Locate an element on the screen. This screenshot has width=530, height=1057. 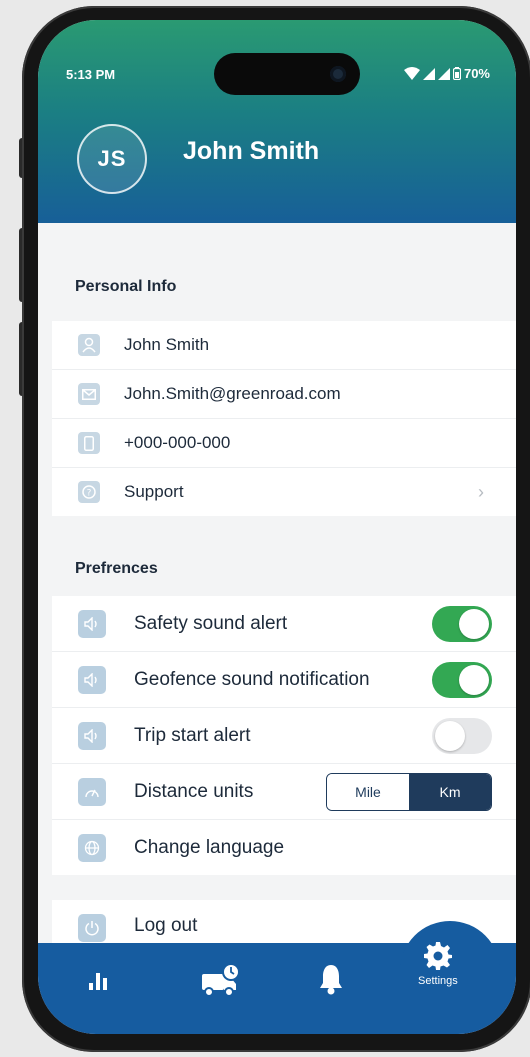
avatar-initials: JS is located at coordinates (112, 158).